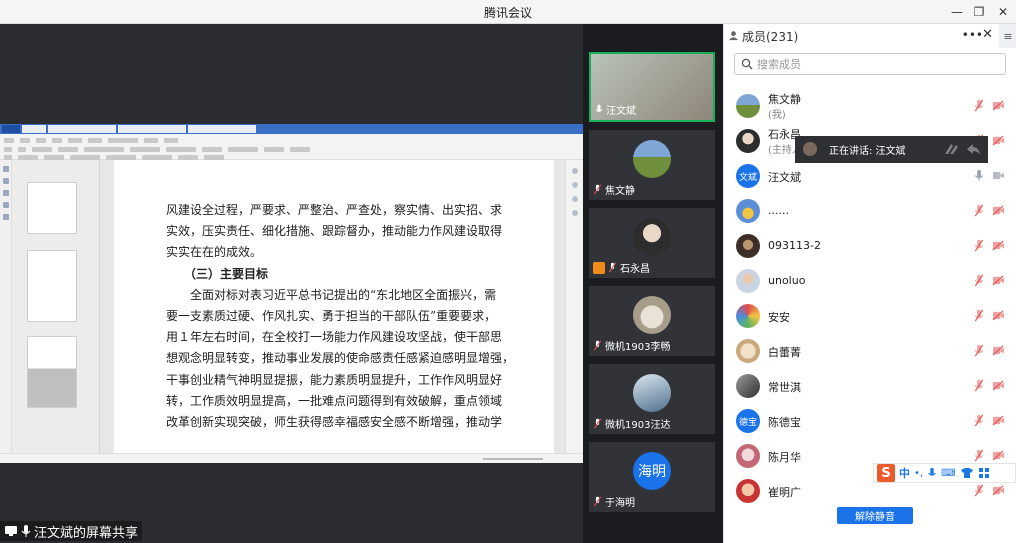 The width and height of the screenshot is (1016, 543). What do you see at coordinates (779, 317) in the screenshot?
I see `member-name: 安安` at bounding box center [779, 317].